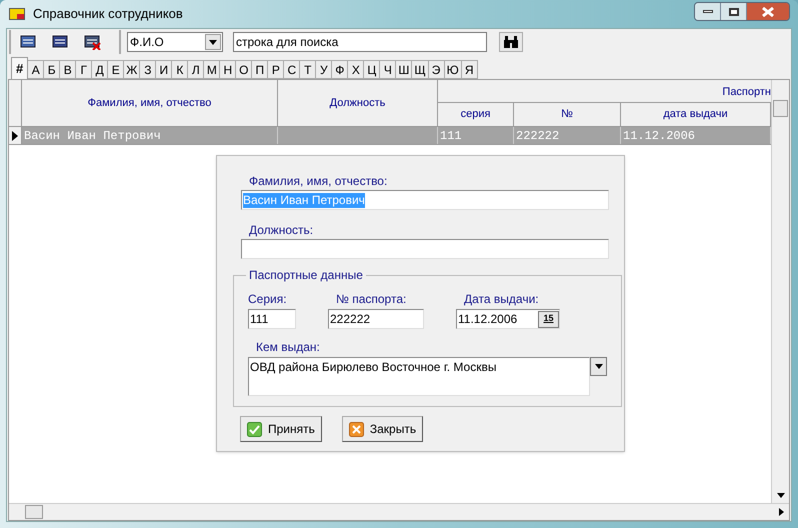  What do you see at coordinates (291, 69) in the screenshot?
I see `letter-tab: С` at bounding box center [291, 69].